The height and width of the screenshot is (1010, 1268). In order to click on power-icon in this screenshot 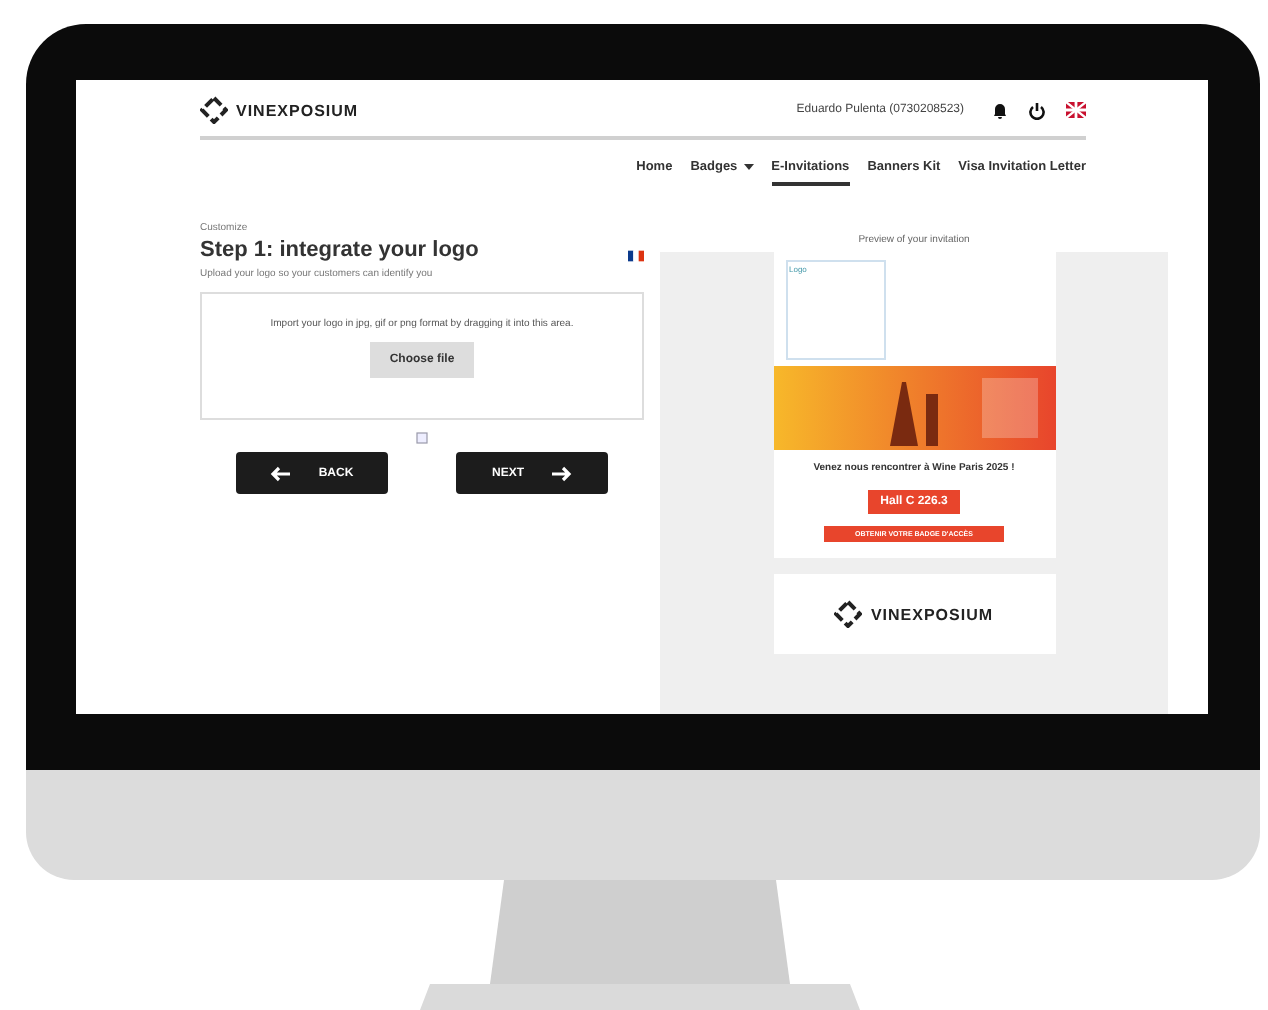, I will do `click(1037, 110)`.